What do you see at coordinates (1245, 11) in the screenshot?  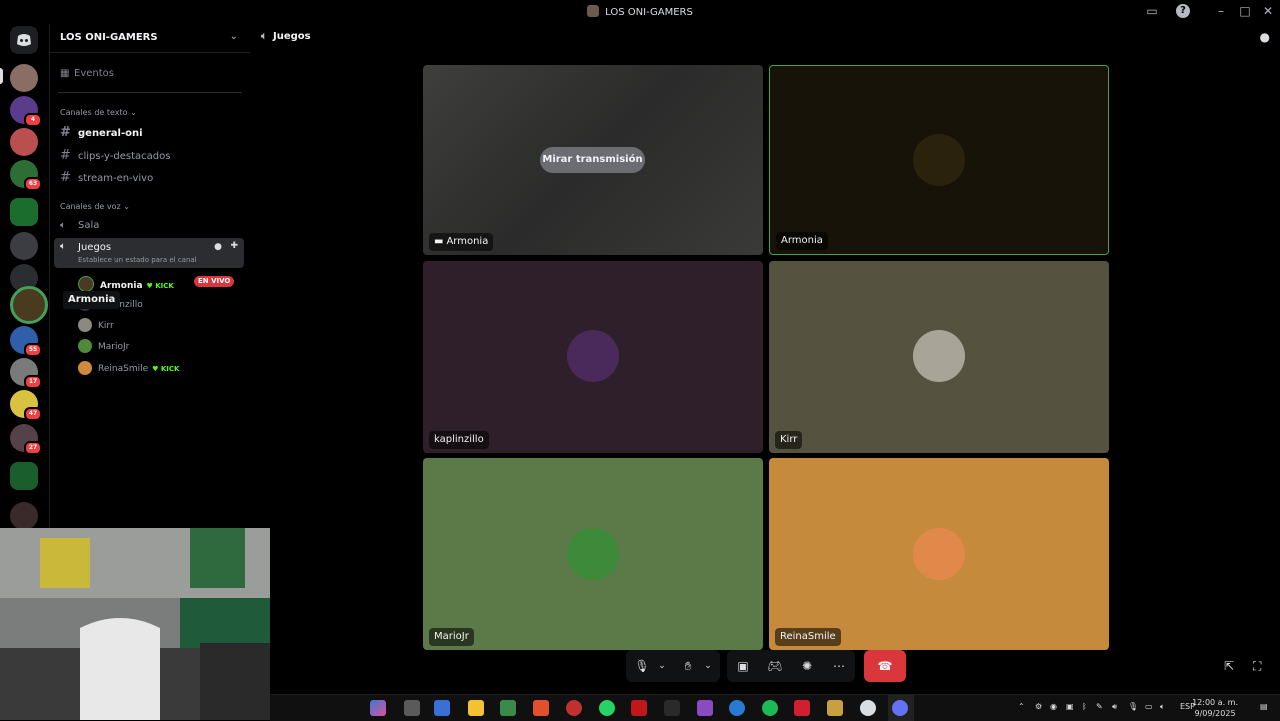 I see `maximize-icon: □` at bounding box center [1245, 11].